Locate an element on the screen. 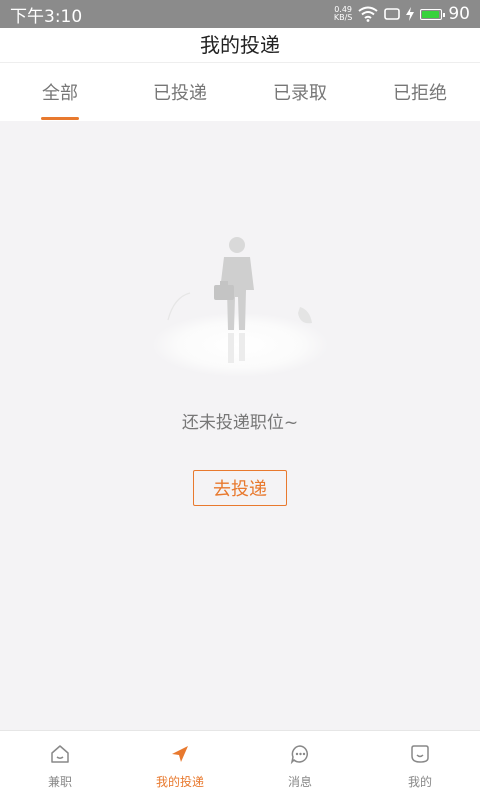  home-icon is located at coordinates (60, 753).